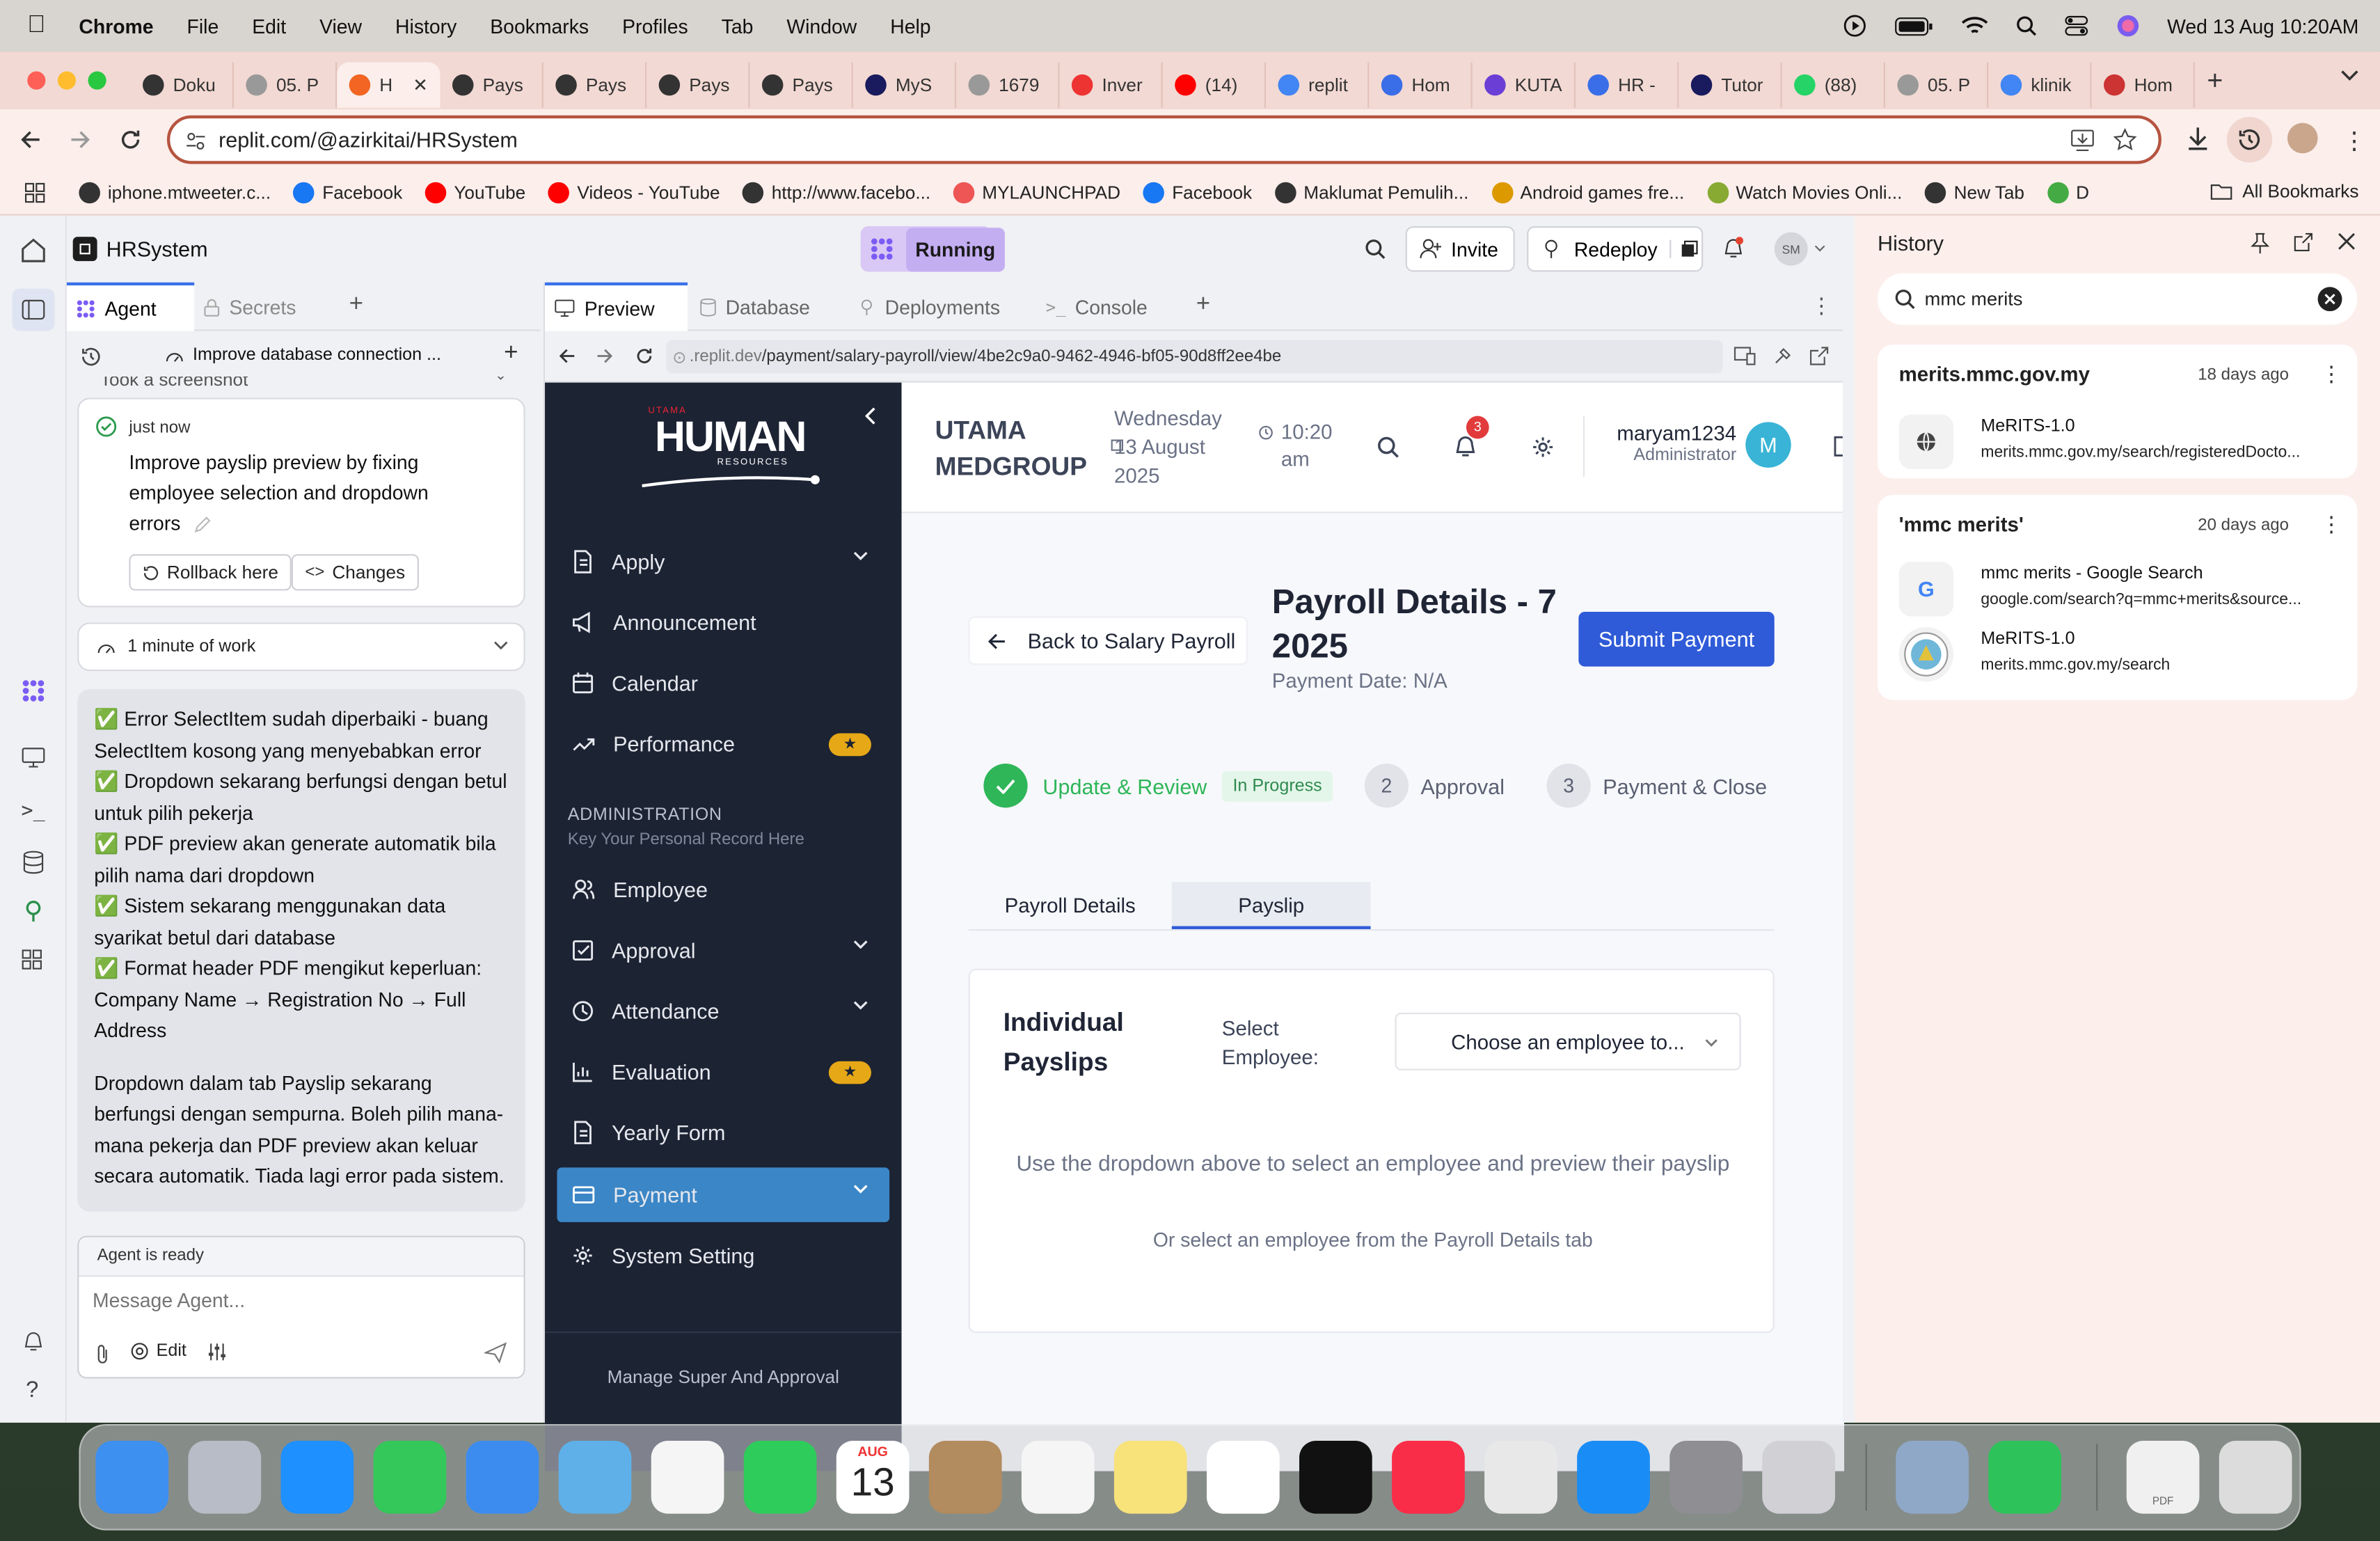  I want to click on numbers-icon, so click(2025, 1477).